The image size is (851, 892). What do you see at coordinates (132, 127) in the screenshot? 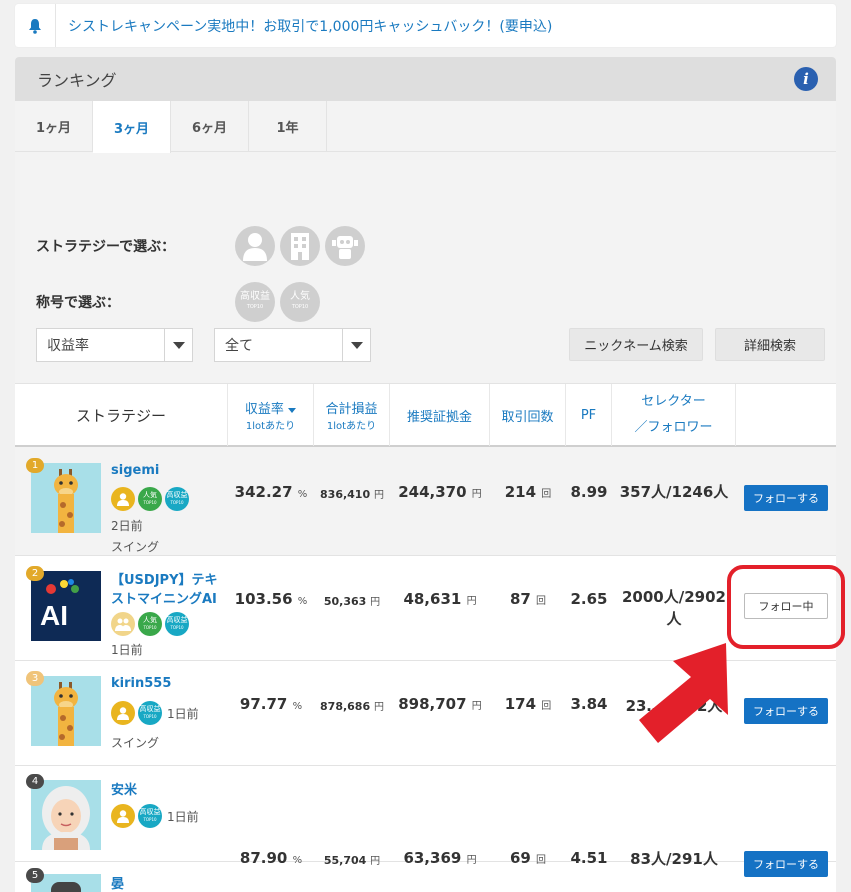
I see `tab-3-months: 3ヶ月` at bounding box center [132, 127].